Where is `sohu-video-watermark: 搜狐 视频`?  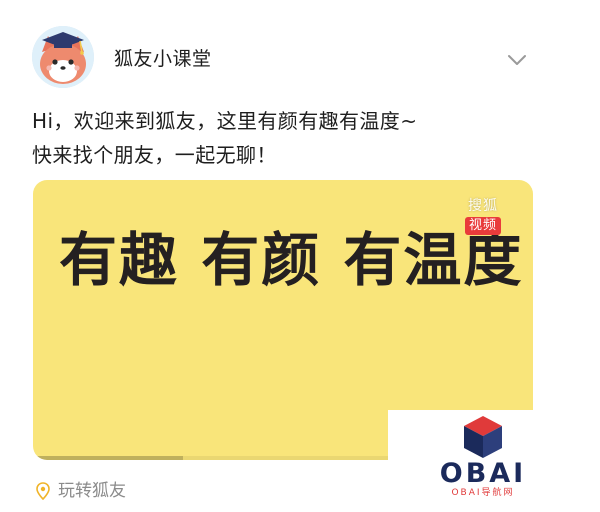
sohu-video-watermark: 搜狐 视频 is located at coordinates (483, 220).